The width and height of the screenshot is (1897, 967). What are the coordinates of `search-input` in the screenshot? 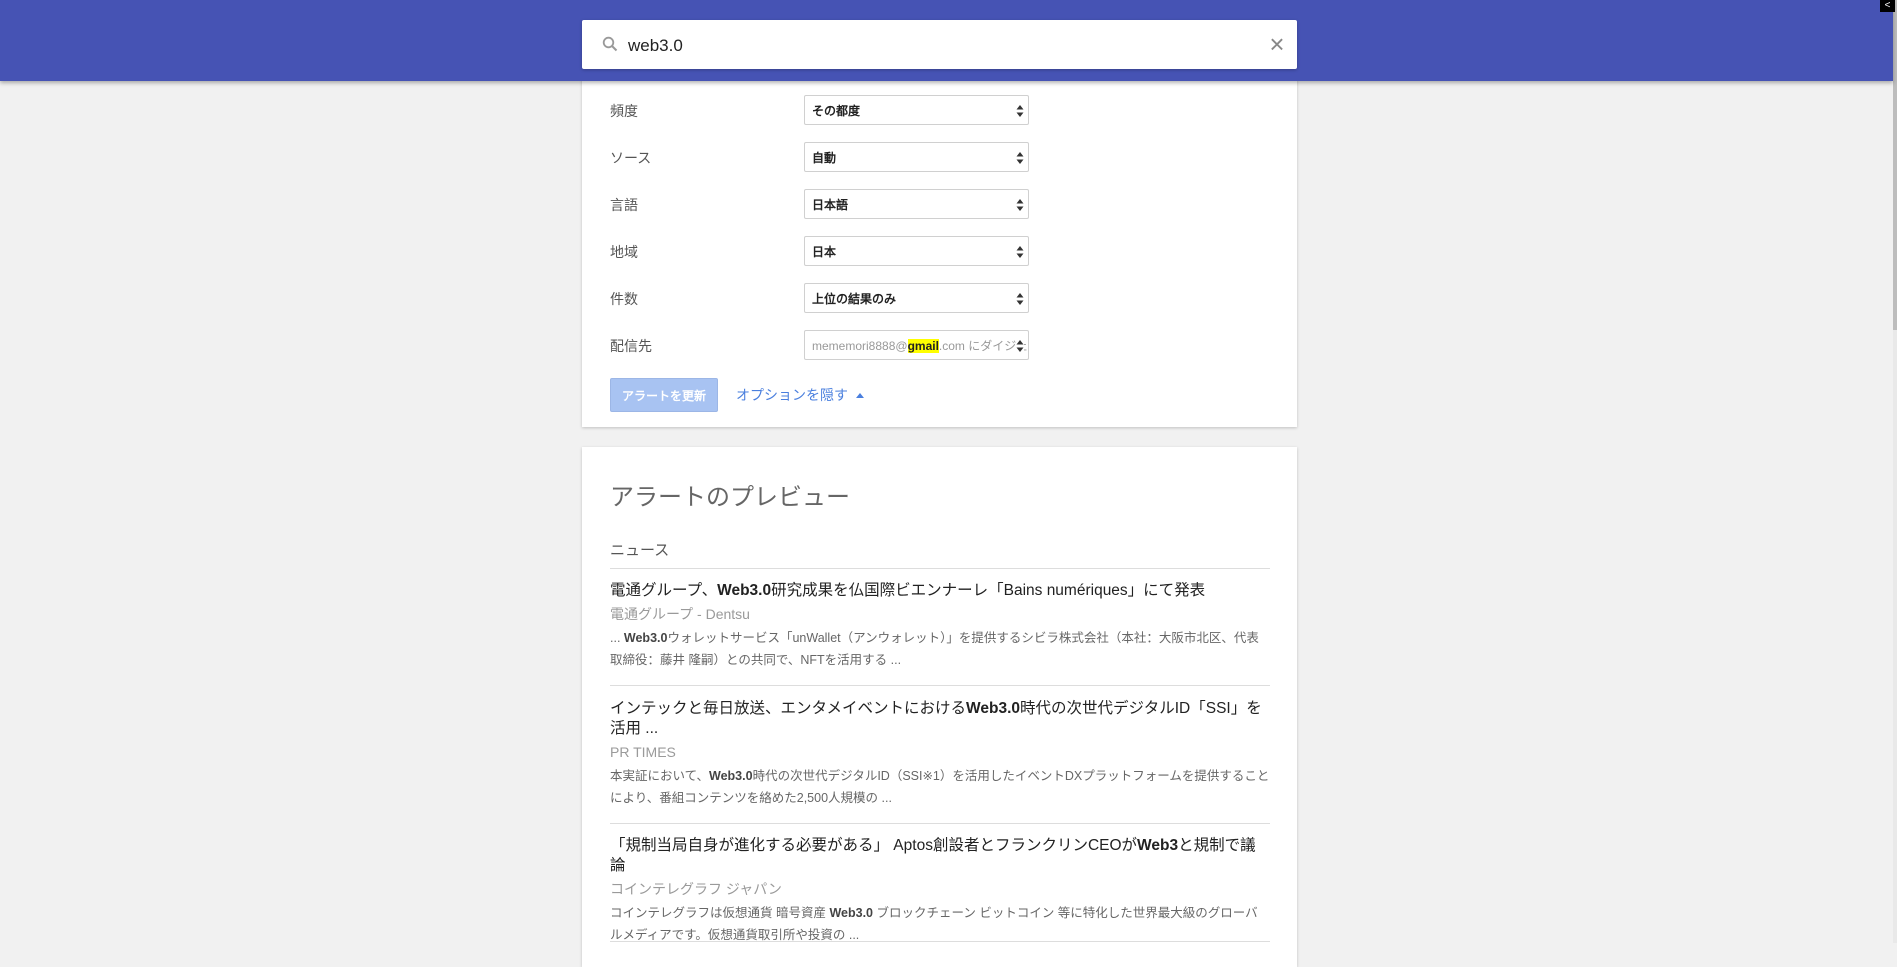 It's located at (928, 45).